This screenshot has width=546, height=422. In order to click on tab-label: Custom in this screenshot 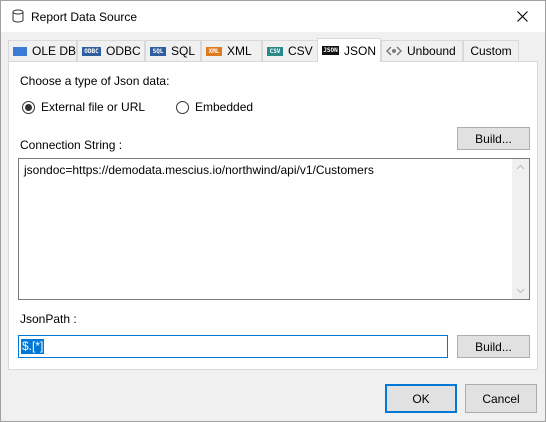, I will do `click(491, 51)`.